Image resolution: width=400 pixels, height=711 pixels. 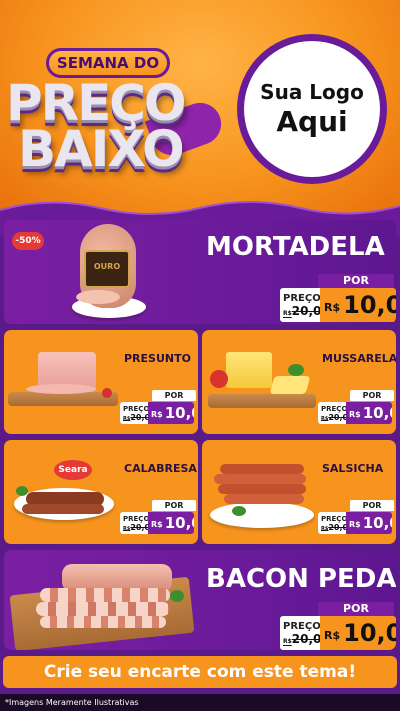 I want to click on card-presunto: PRESUNTO POR PREÇO R$20,00 R$ 10,00, so click(x=101, y=382).